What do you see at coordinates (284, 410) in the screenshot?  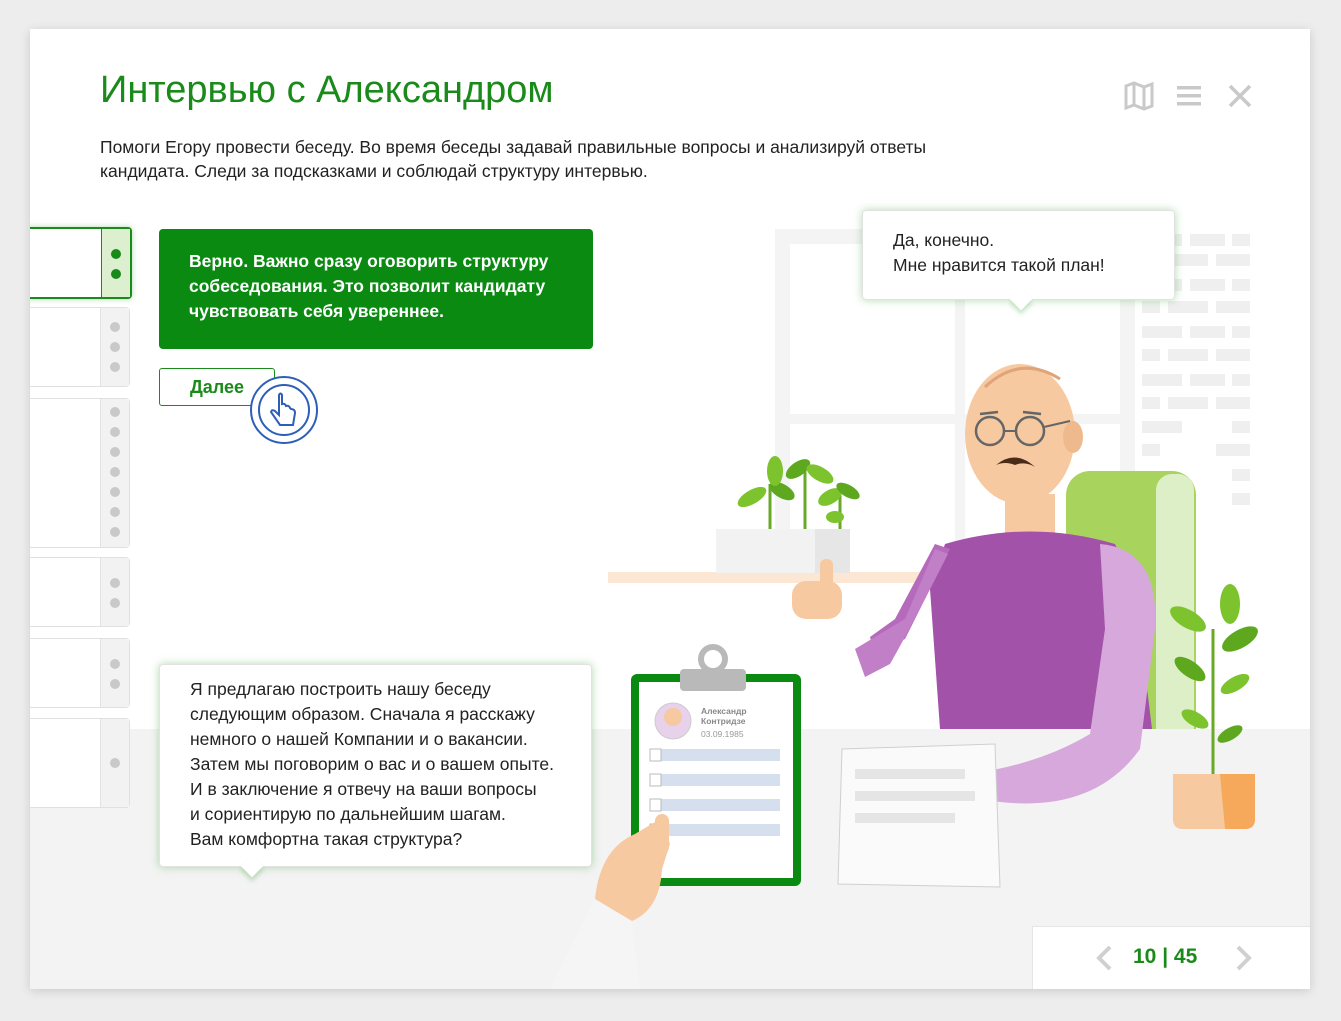 I see `tap-hint-icon` at bounding box center [284, 410].